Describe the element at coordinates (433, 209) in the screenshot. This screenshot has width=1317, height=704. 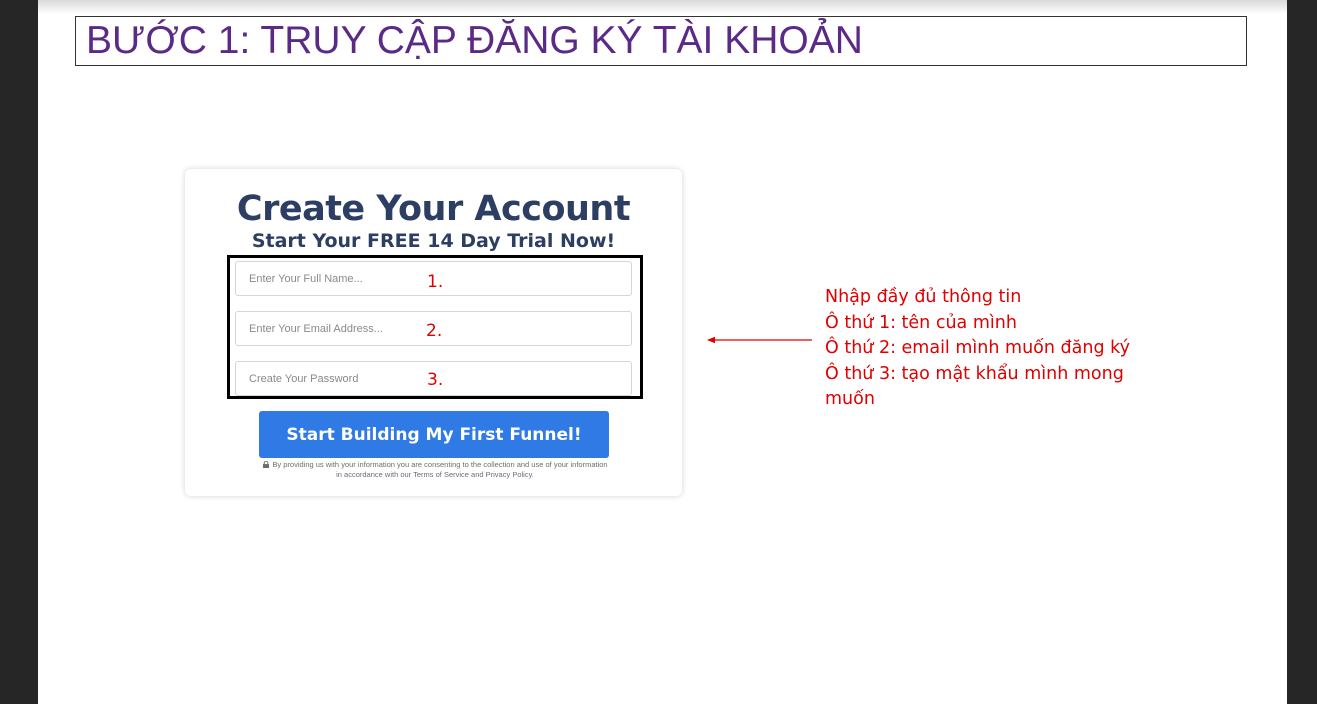
I see `form-title: Create Your Account` at that location.